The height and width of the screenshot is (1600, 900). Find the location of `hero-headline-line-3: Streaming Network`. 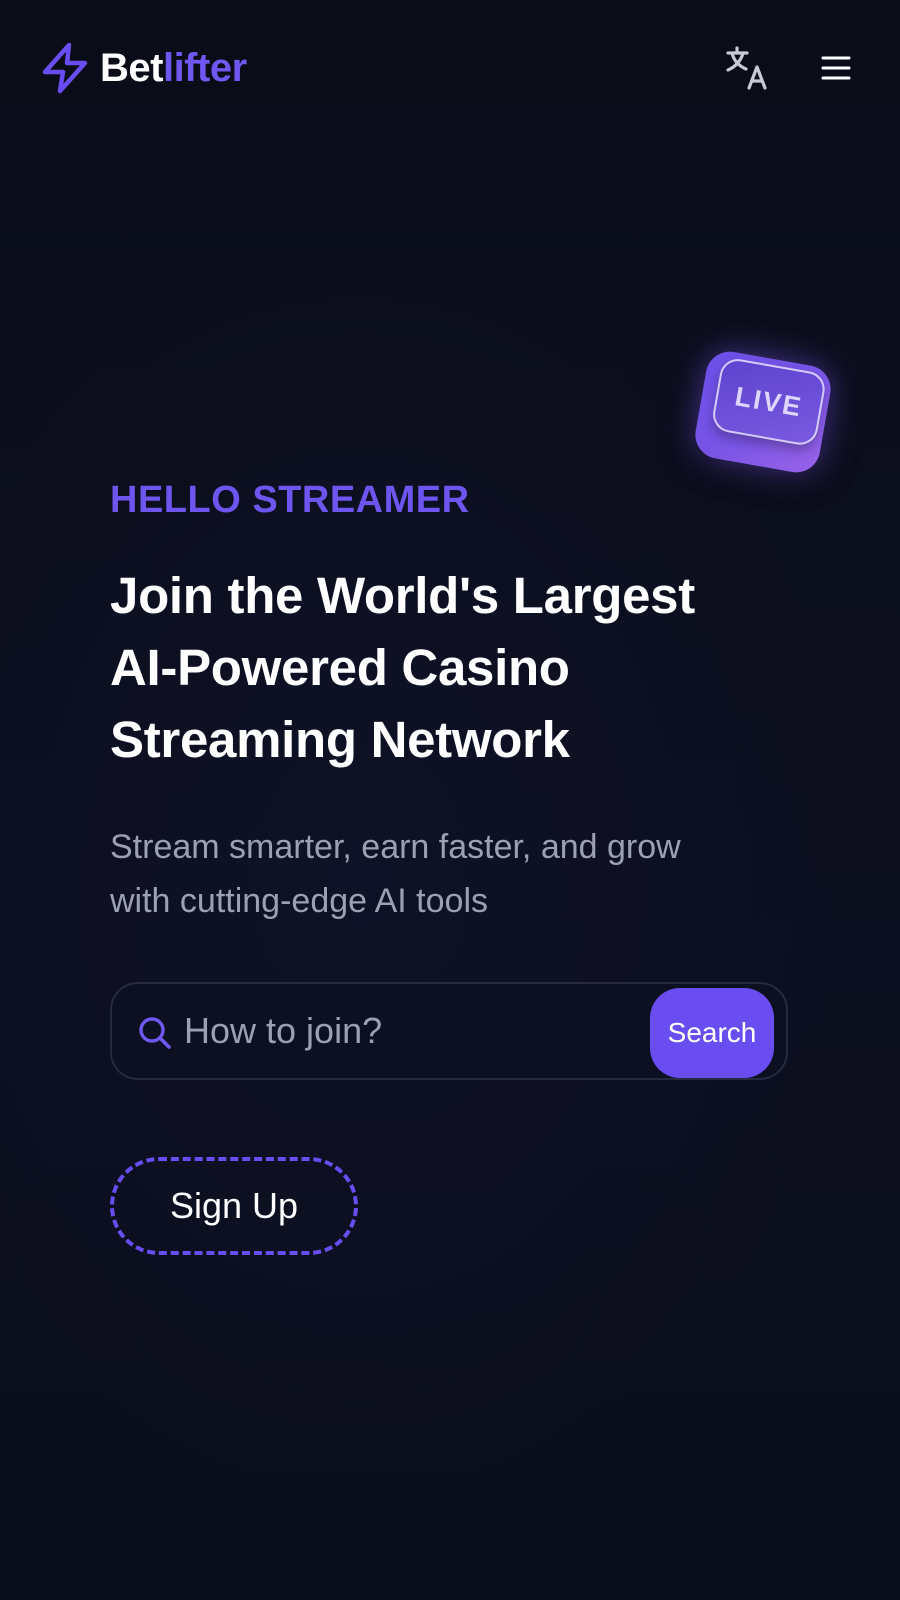

hero-headline-line-3: Streaming Network is located at coordinates (340, 739).